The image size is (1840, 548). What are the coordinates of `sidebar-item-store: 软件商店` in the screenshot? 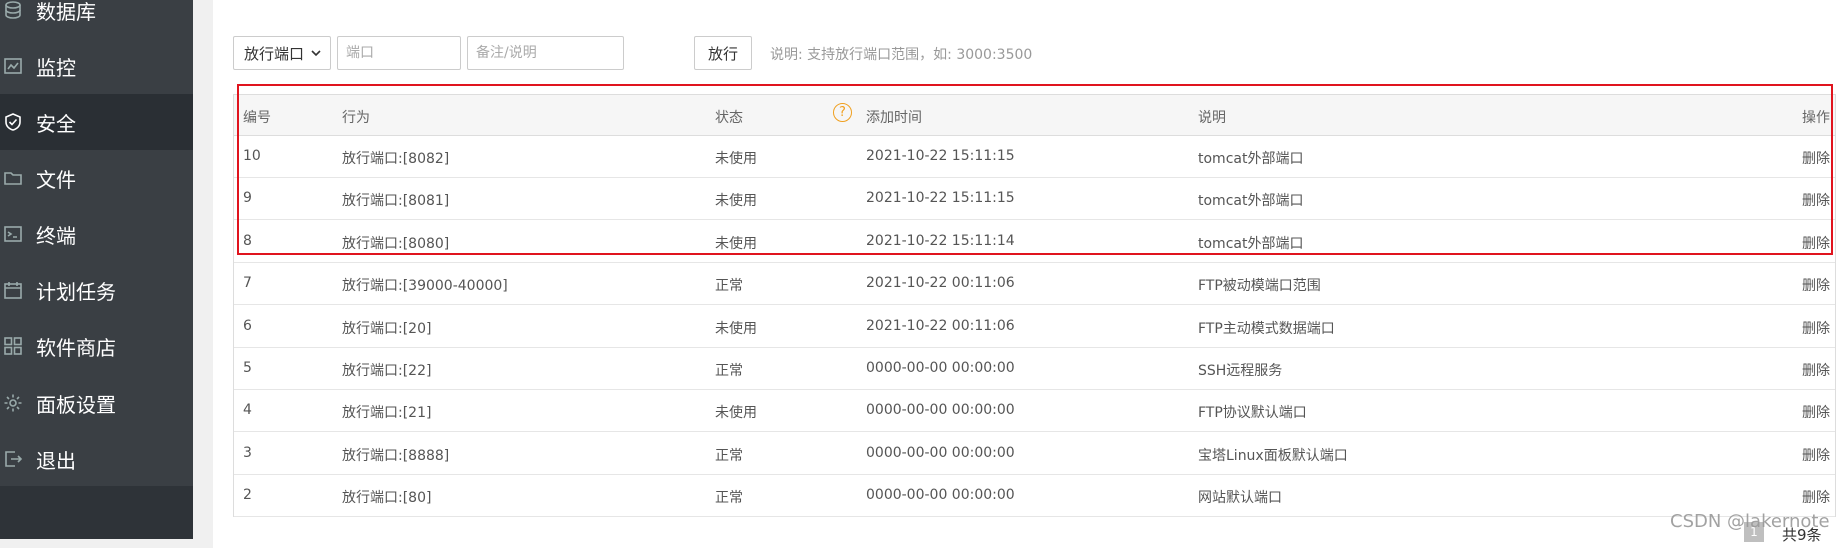 It's located at (96, 346).